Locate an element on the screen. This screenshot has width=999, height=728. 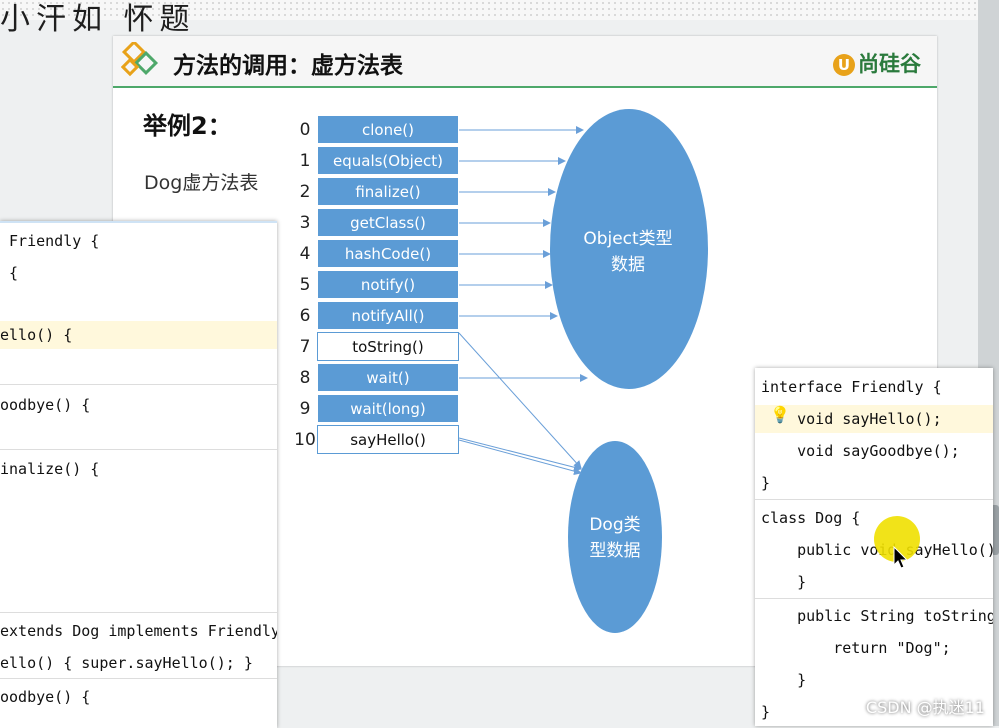
watermark: CSDN @执迷11 is located at coordinates (925, 707).